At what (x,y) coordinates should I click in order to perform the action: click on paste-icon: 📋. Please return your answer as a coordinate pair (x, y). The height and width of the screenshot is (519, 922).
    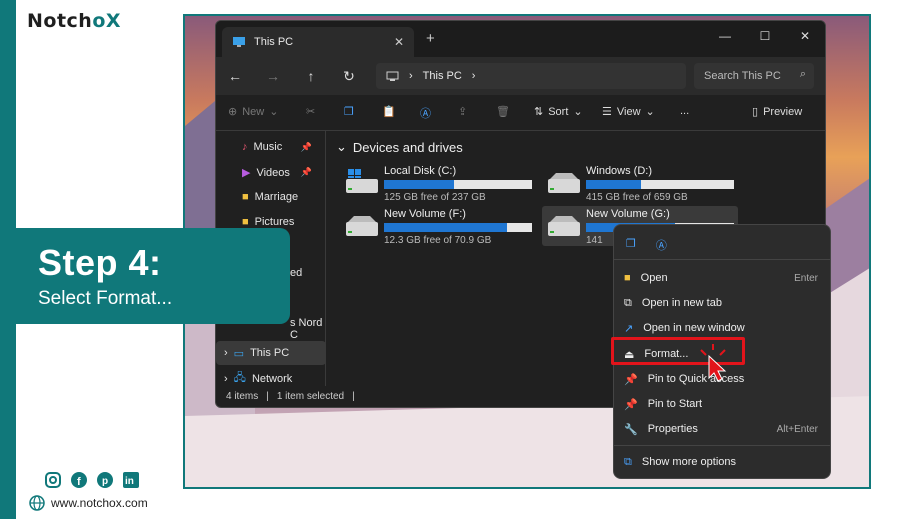
    Looking at the image, I should click on (389, 111).